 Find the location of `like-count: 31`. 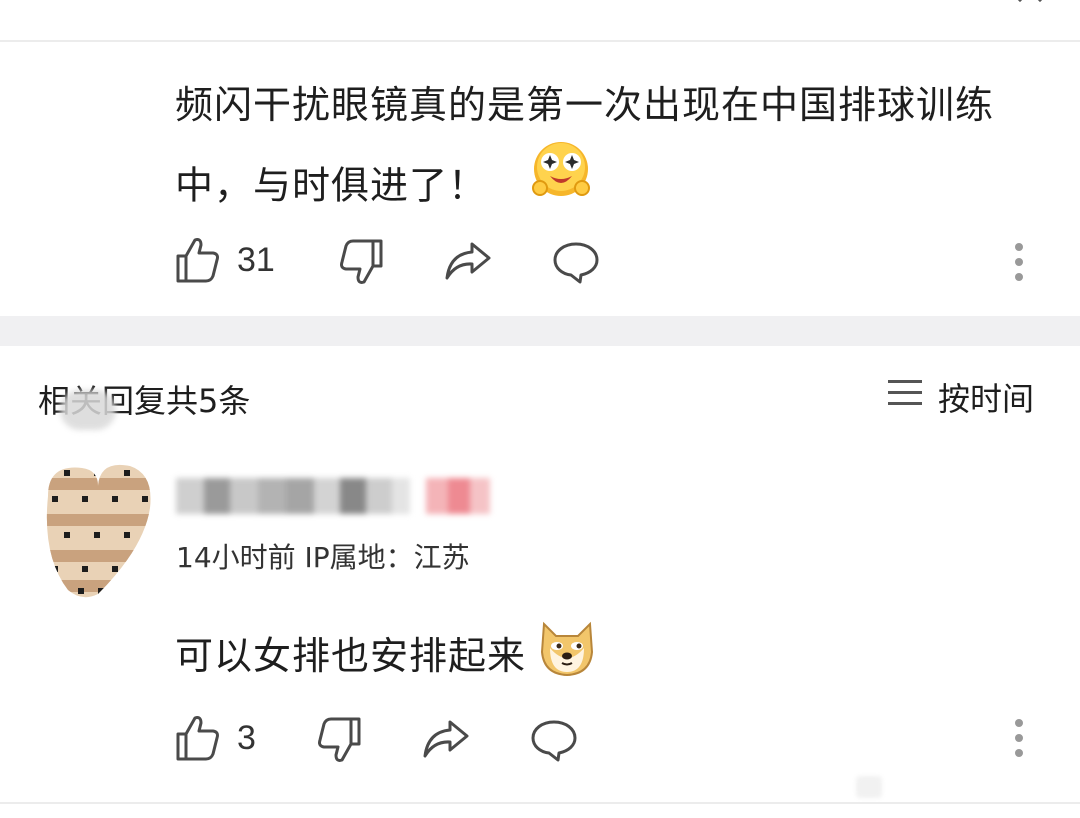

like-count: 31 is located at coordinates (256, 259).